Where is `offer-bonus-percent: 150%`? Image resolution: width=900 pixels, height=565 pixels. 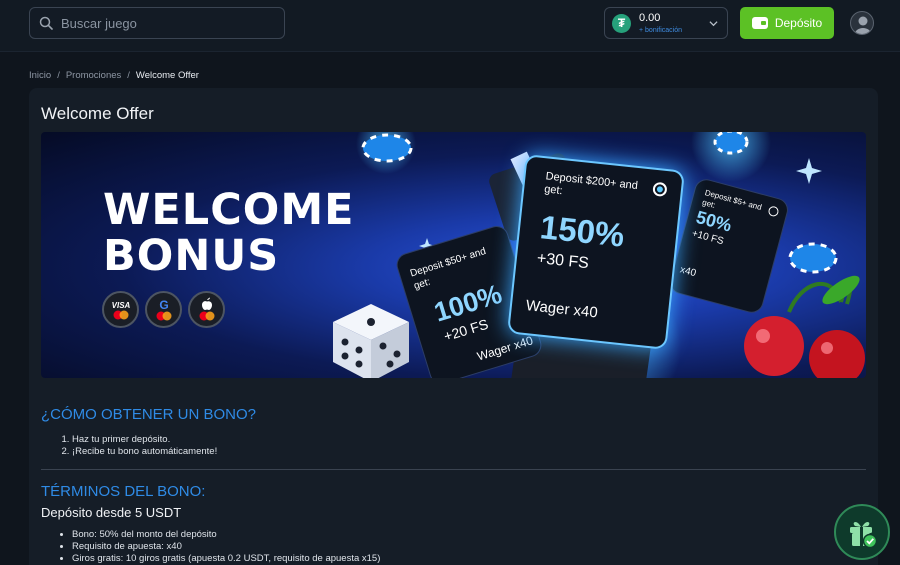 offer-bonus-percent: 150% is located at coordinates (582, 231).